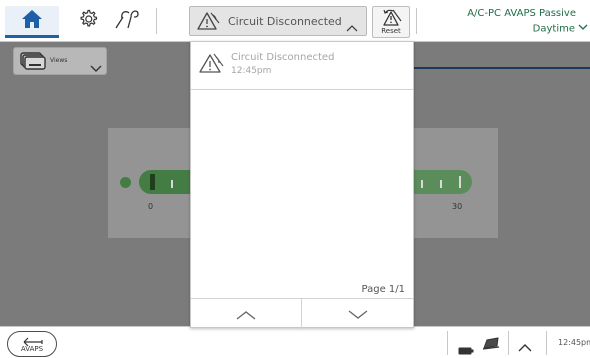 The image size is (590, 358). I want to click on home-button, so click(32, 22).